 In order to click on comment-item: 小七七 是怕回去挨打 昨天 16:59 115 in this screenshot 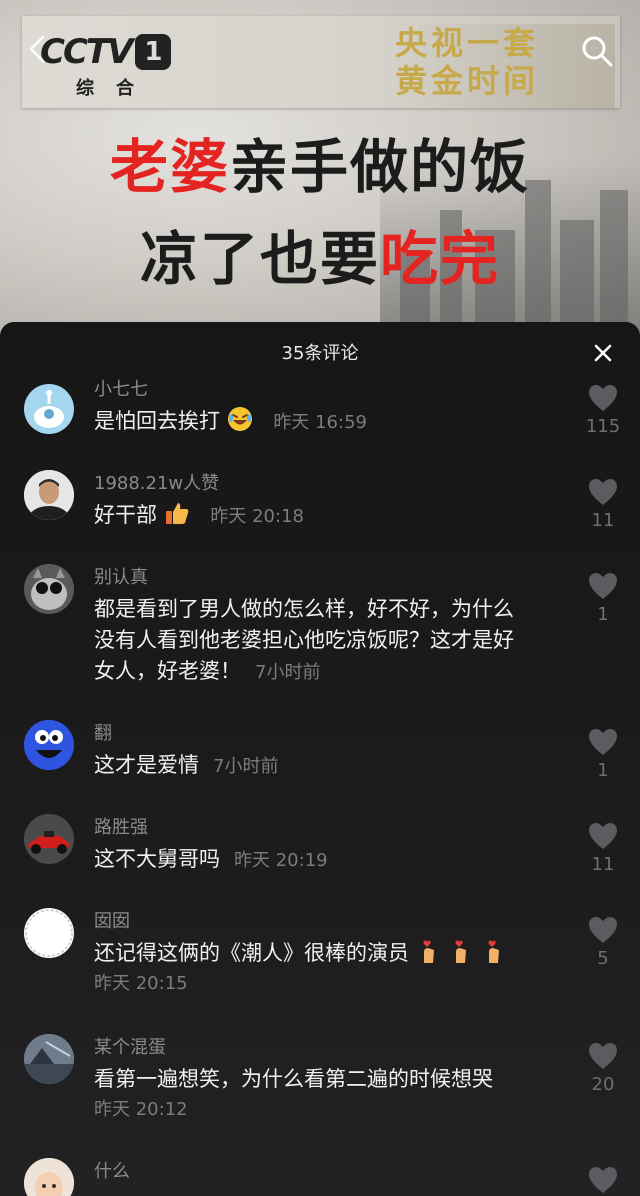, I will do `click(320, 419)`.